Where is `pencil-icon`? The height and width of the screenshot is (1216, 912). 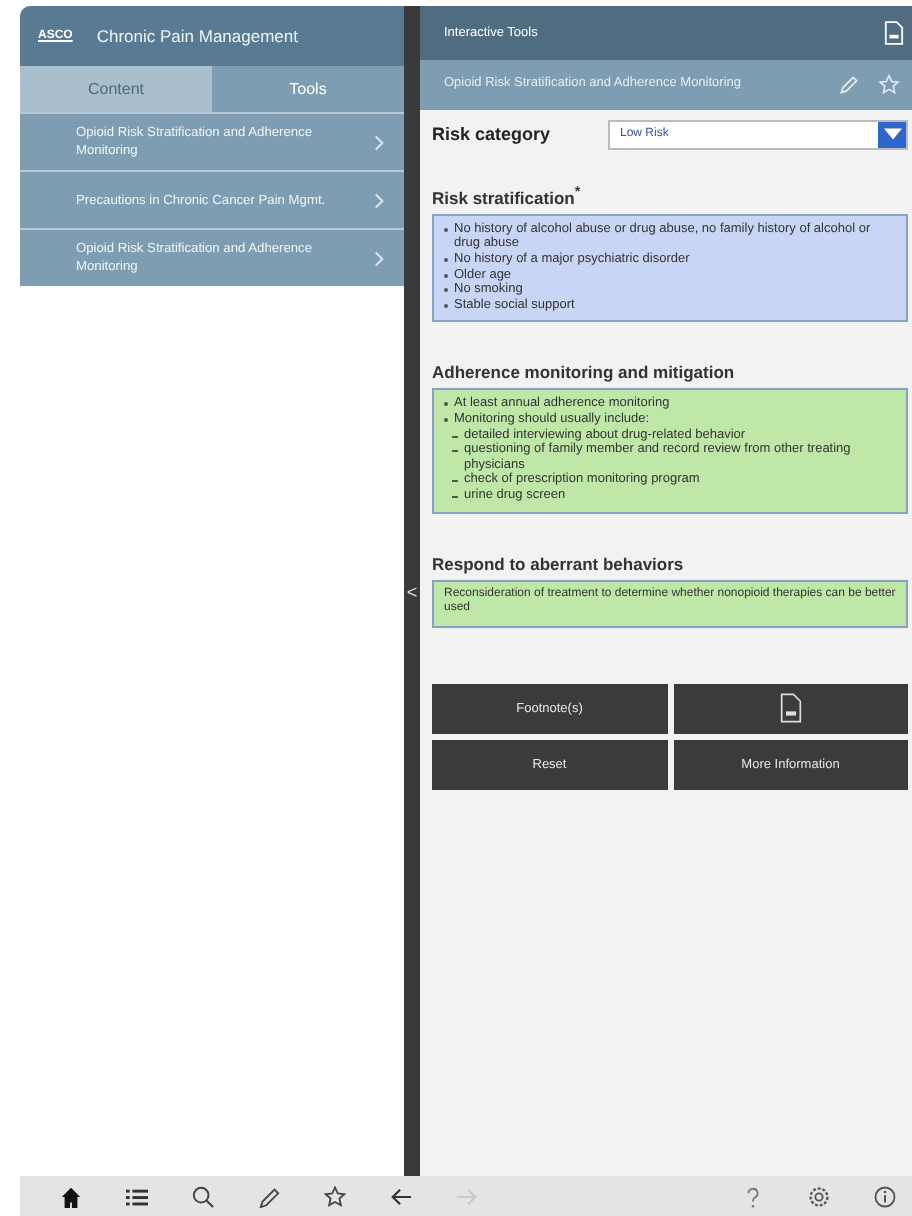 pencil-icon is located at coordinates (269, 1196).